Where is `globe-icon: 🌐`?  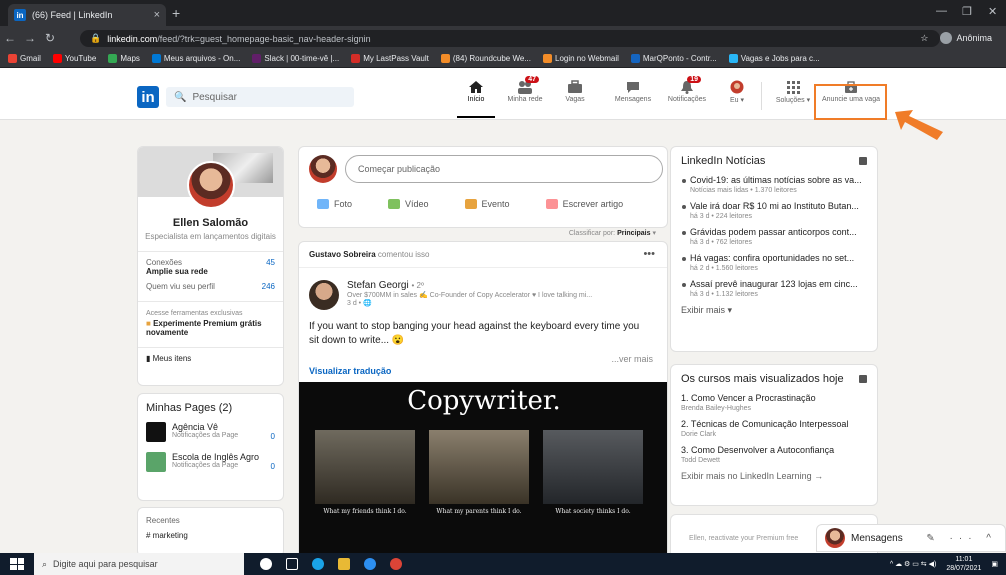 globe-icon: 🌐 is located at coordinates (367, 303).